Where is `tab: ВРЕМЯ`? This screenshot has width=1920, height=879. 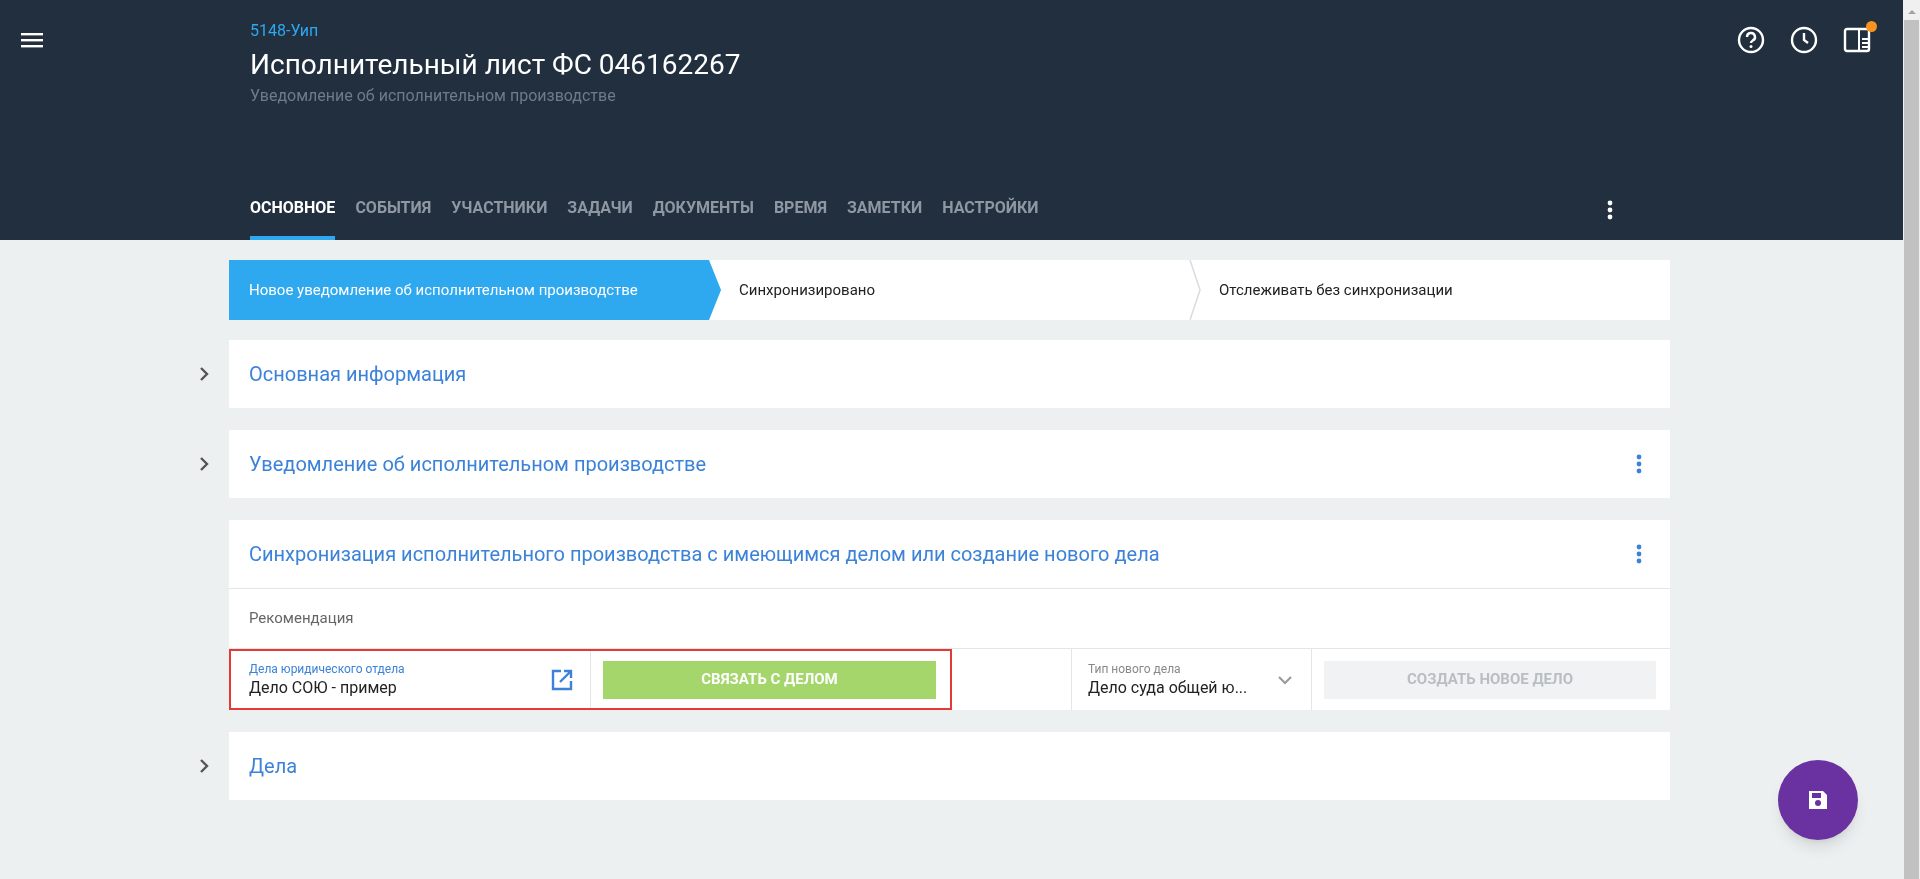
tab: ВРЕМЯ is located at coordinates (800, 219).